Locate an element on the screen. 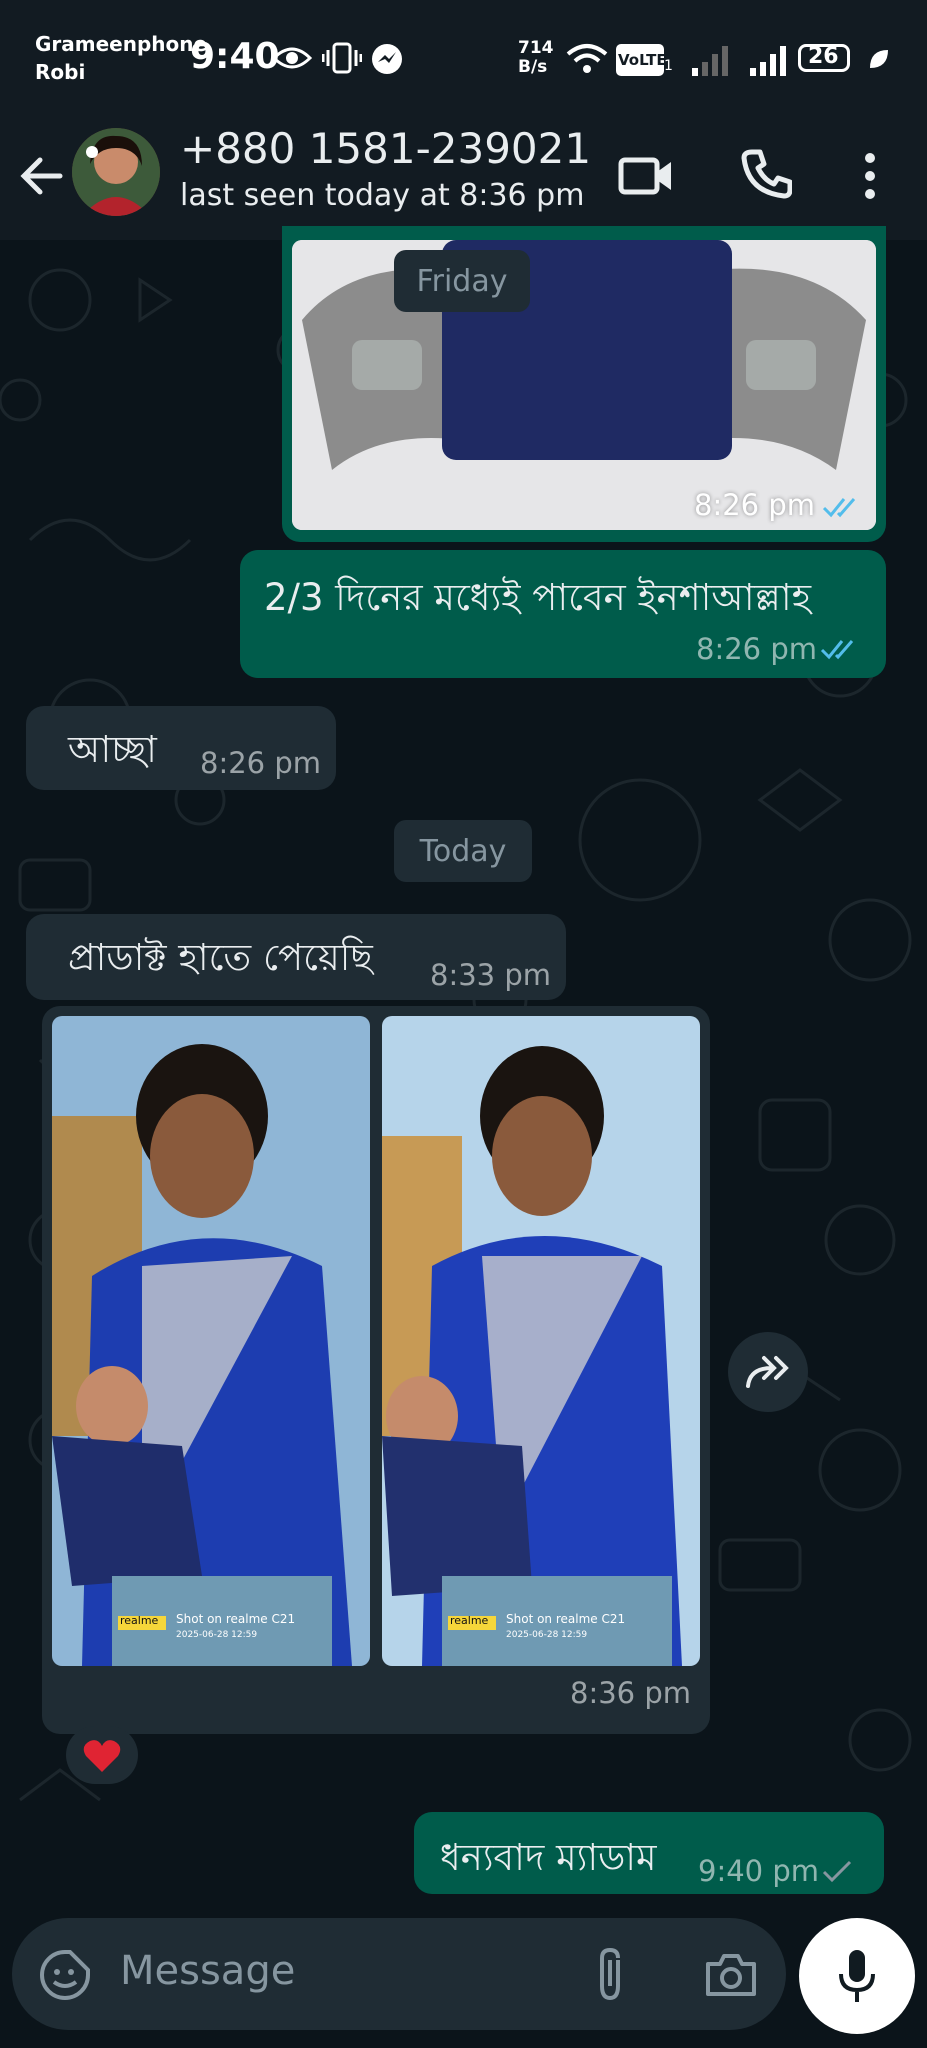 The height and width of the screenshot is (2048, 927). date-chip-friday: Friday is located at coordinates (462, 281).